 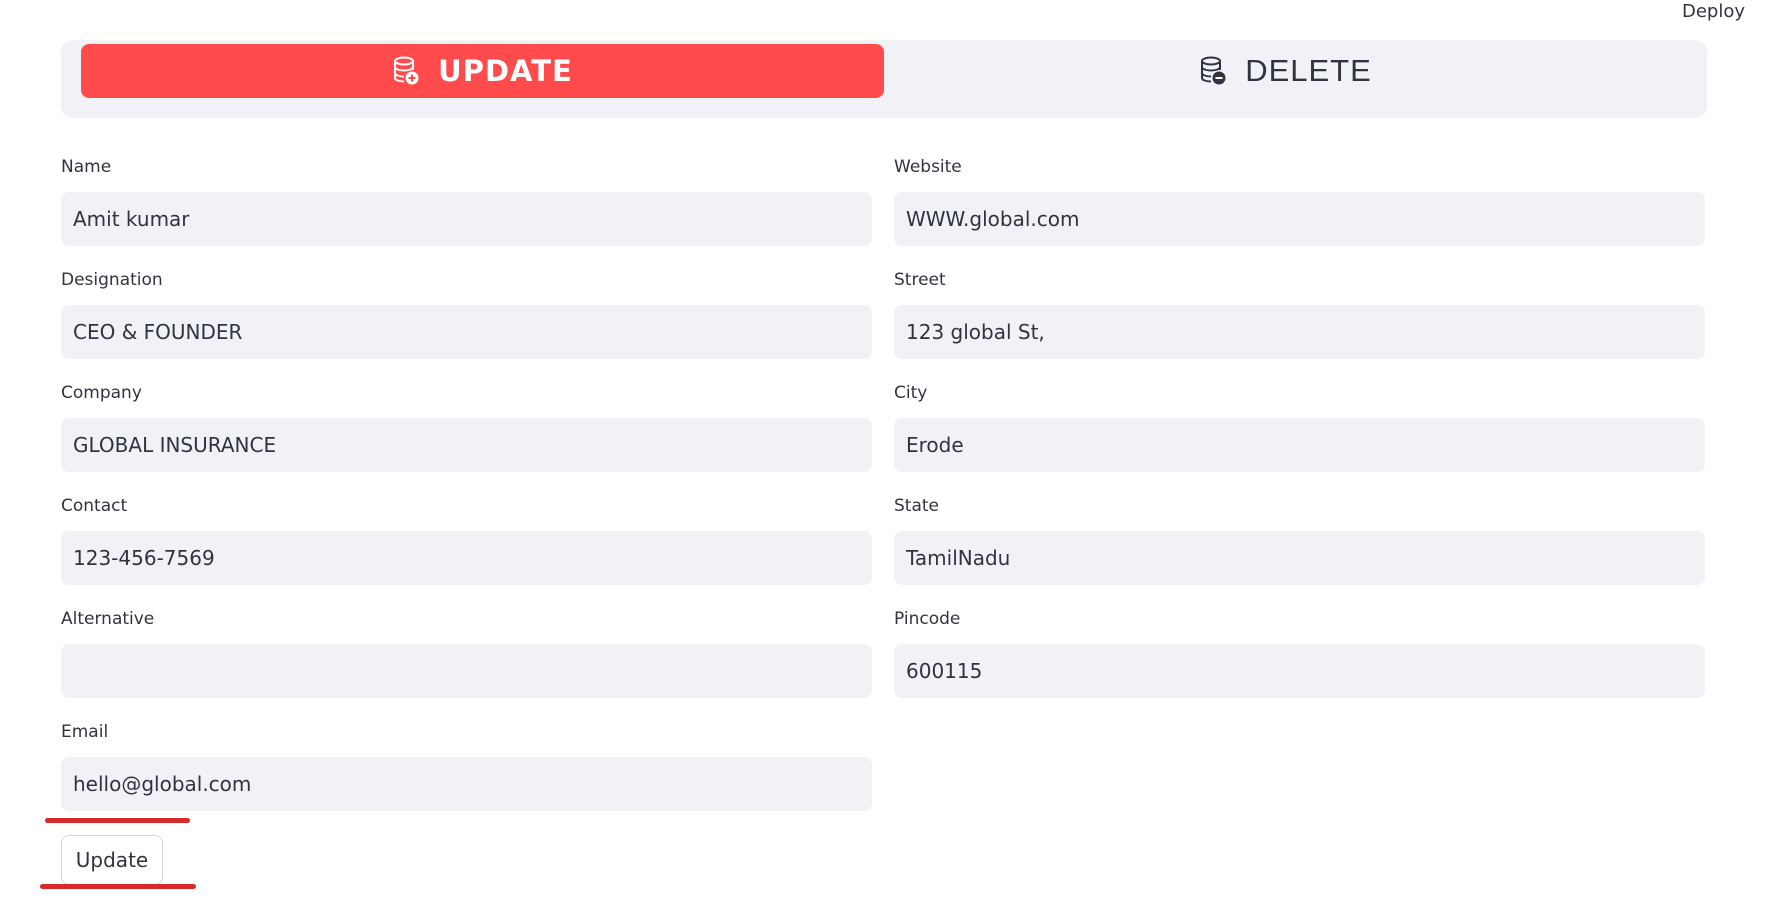 I want to click on state-label: State, so click(x=916, y=506).